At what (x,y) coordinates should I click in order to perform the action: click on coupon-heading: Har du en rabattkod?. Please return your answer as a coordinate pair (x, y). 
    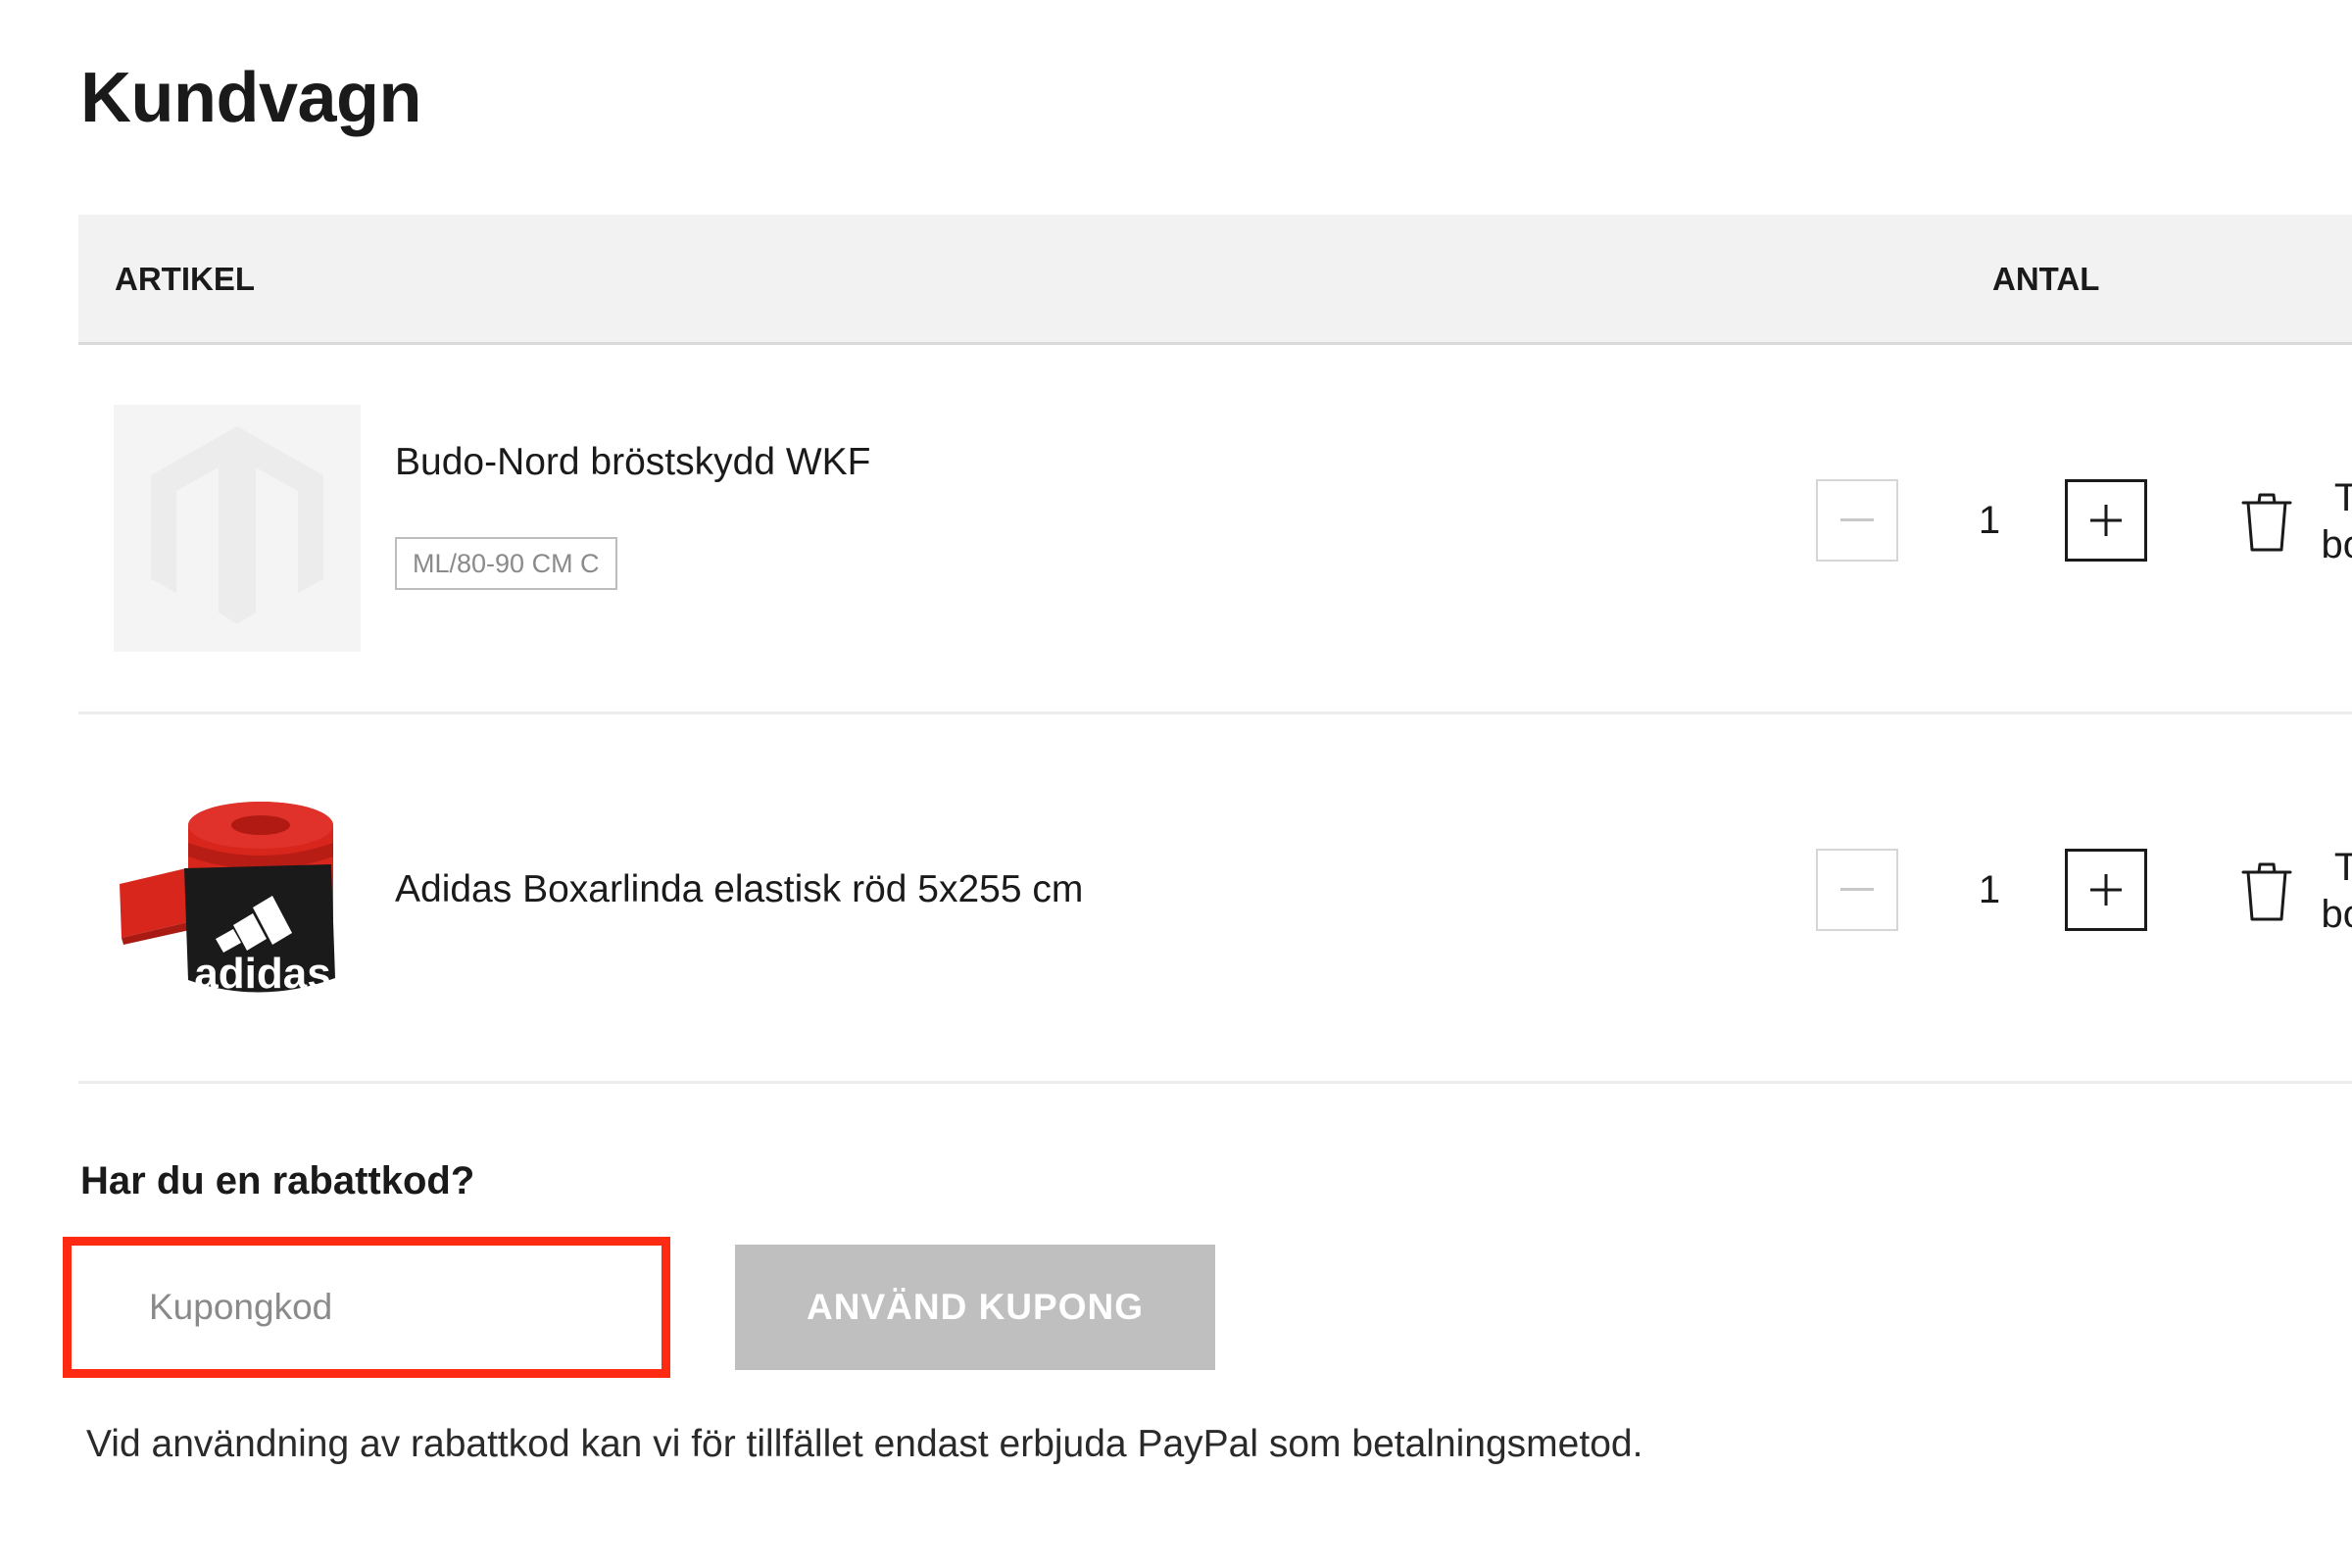
    Looking at the image, I should click on (277, 1180).